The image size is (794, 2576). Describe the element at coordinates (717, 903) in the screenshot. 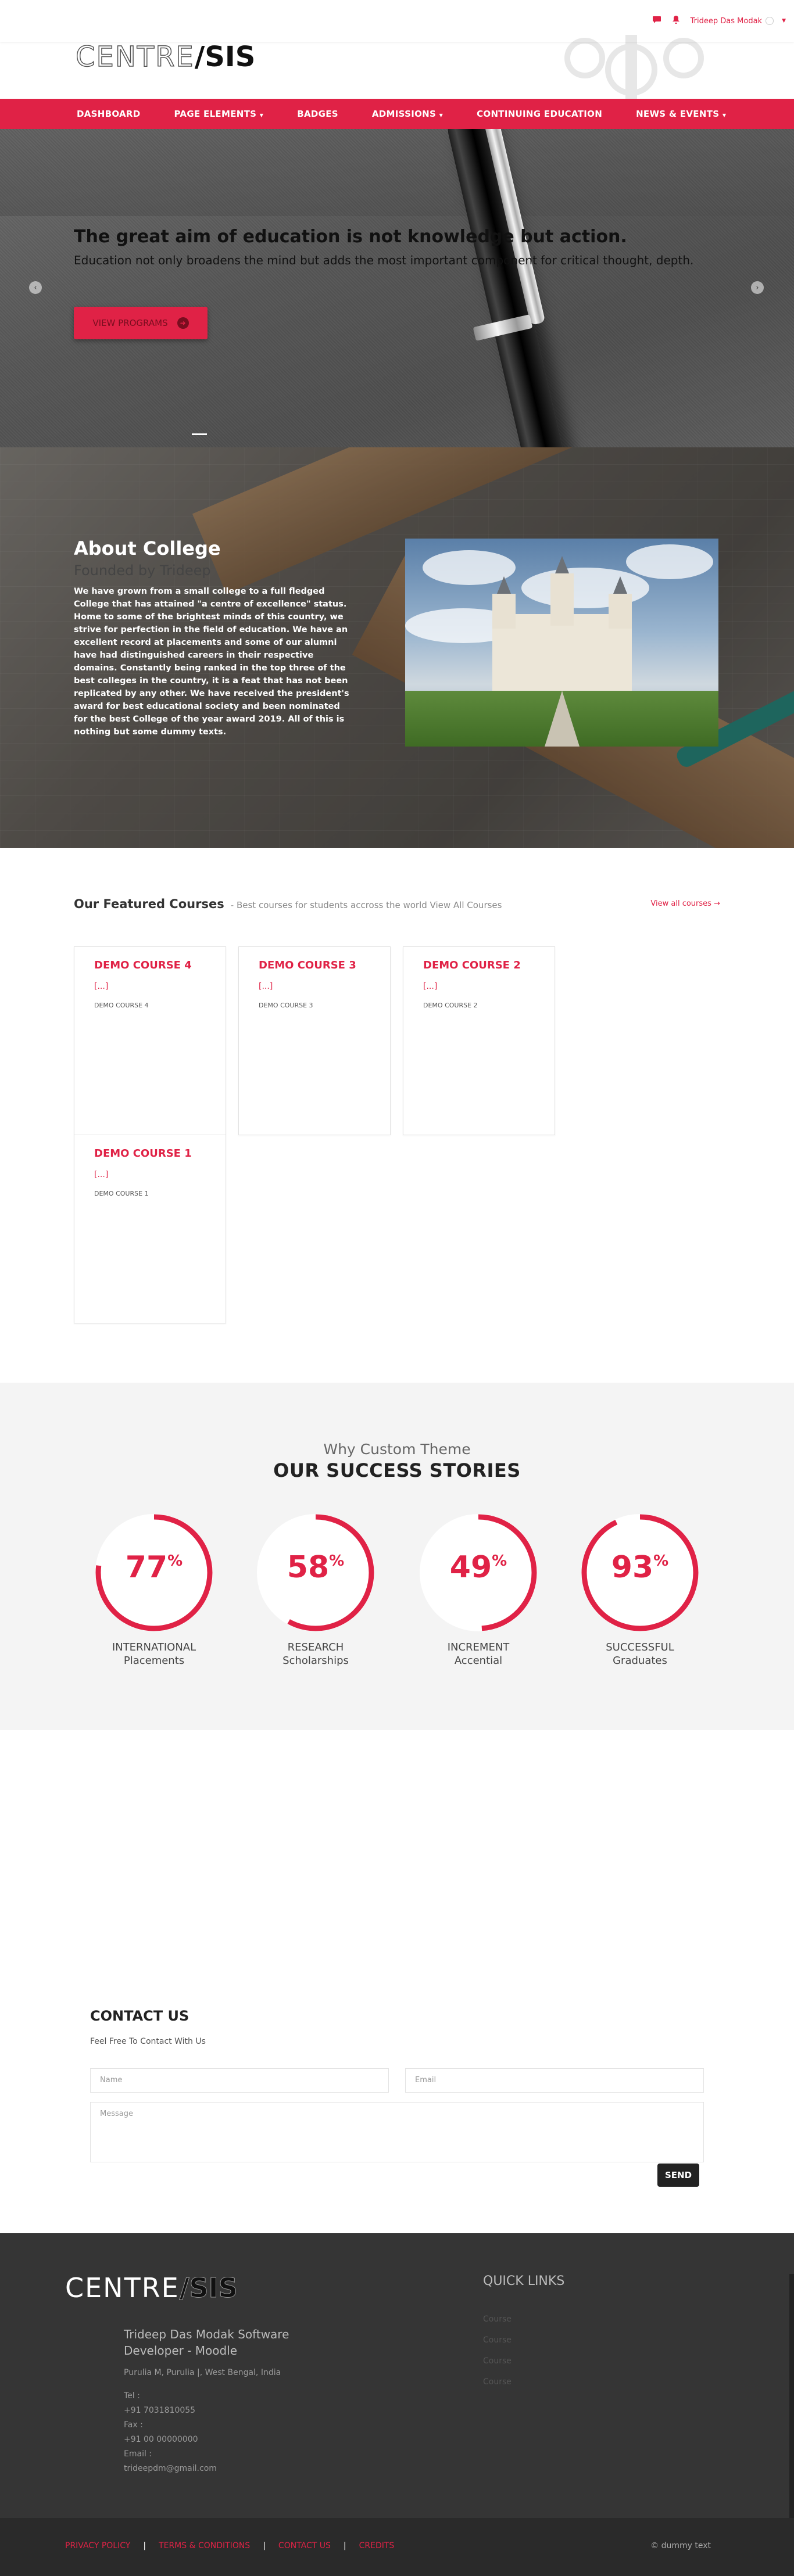

I see `arrow-right-icon: →` at that location.